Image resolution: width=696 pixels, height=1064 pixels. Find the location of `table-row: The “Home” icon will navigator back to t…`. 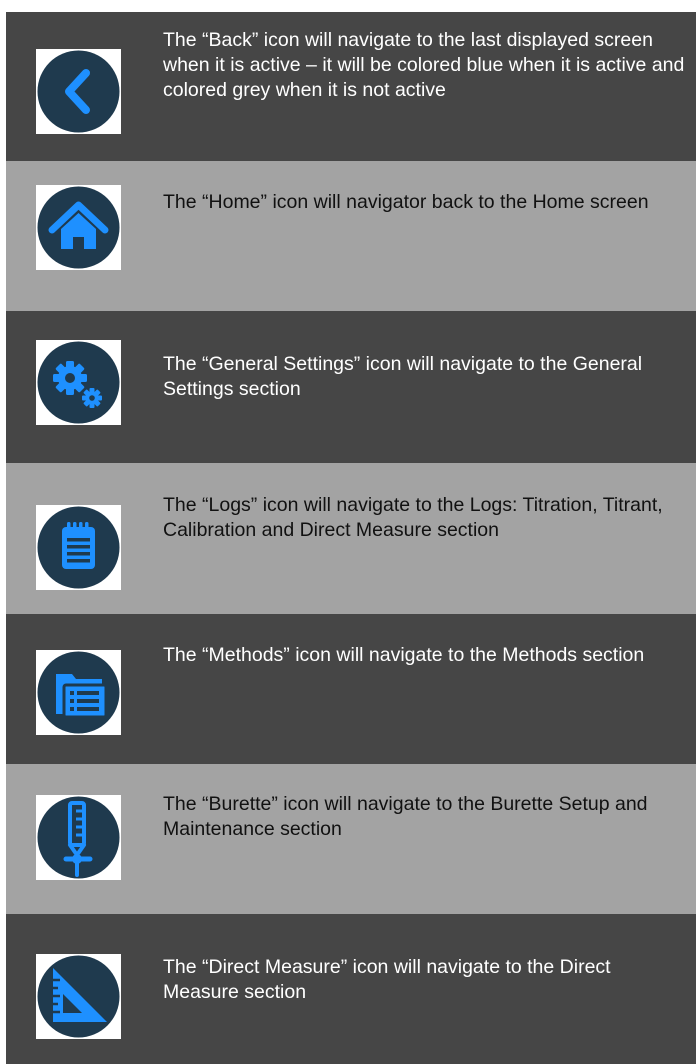

table-row: The “Home” icon will navigator back to t… is located at coordinates (351, 236).